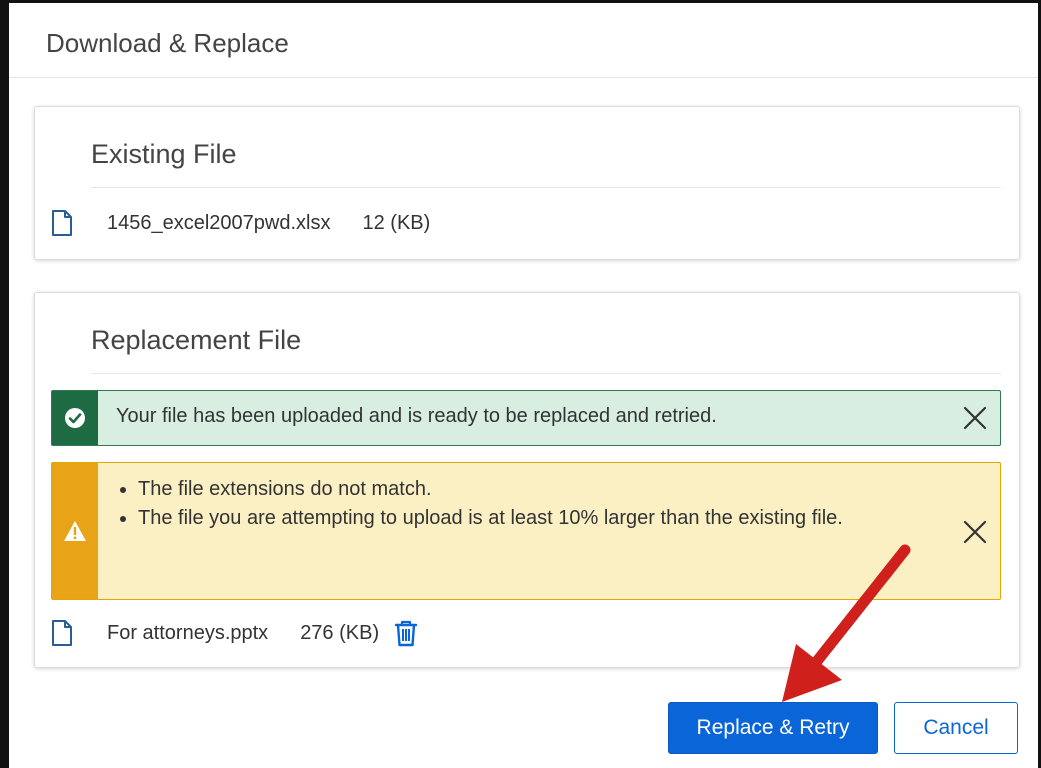  Describe the element at coordinates (546, 187) in the screenshot. I see `existing-file-divider` at that location.